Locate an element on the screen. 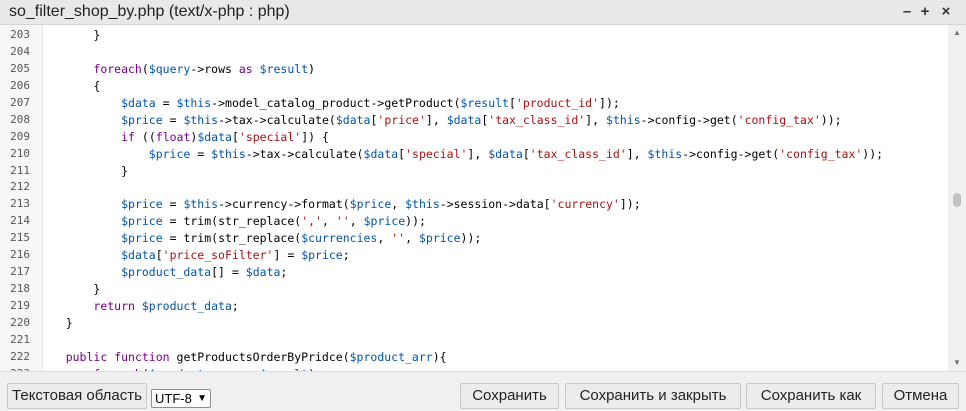 The height and width of the screenshot is (411, 966). line-number: 217 is located at coordinates (20, 272).